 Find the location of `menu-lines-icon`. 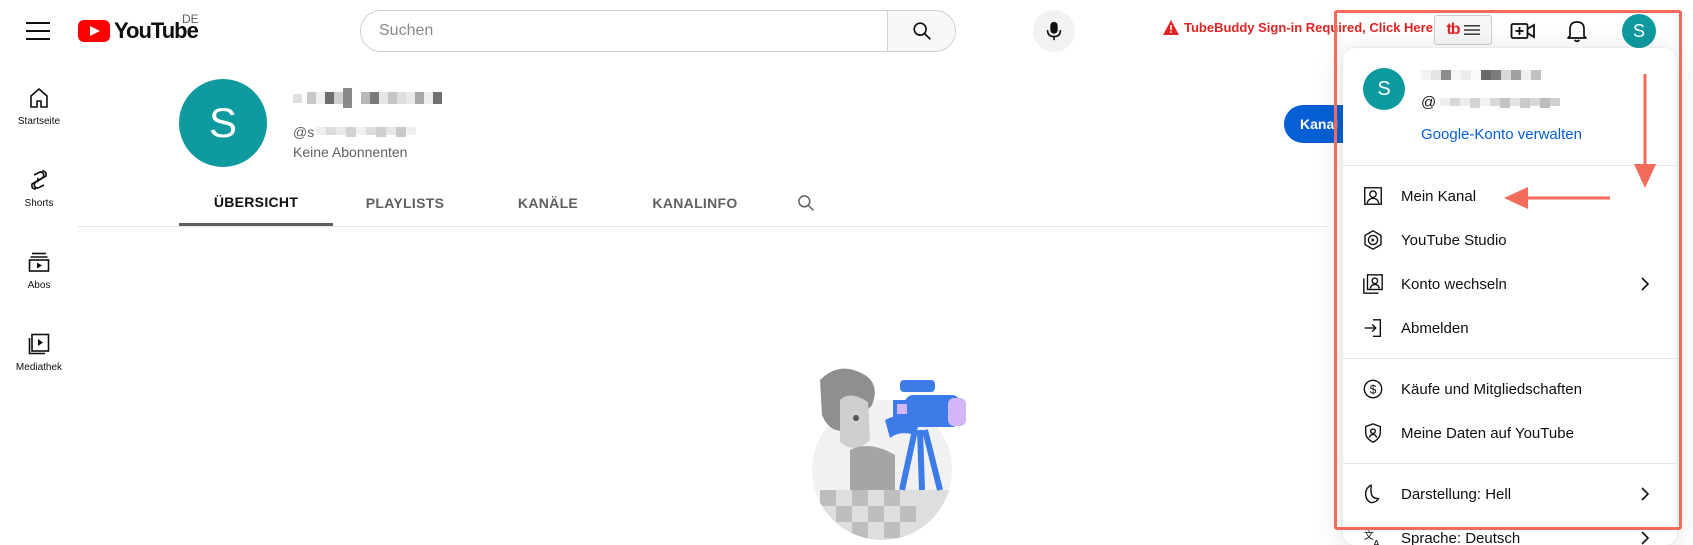

menu-lines-icon is located at coordinates (1471, 30).